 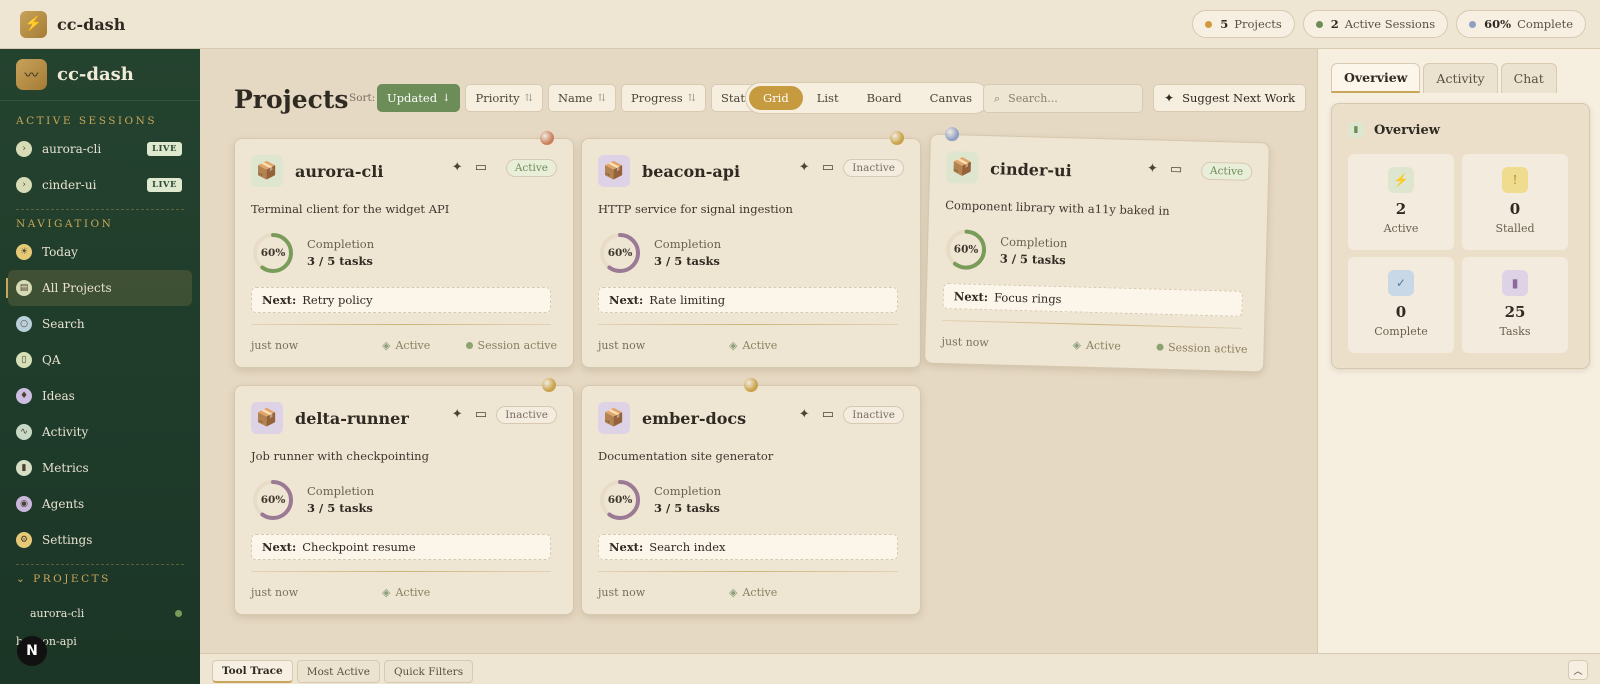 I want to click on sidebar-item-activity: ∿ Activity, so click(x=100, y=432).